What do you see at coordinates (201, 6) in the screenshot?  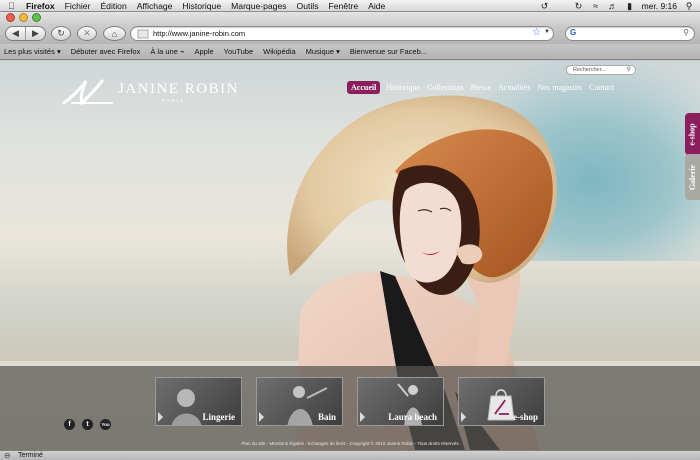 I see `menu-historique: Historique` at bounding box center [201, 6].